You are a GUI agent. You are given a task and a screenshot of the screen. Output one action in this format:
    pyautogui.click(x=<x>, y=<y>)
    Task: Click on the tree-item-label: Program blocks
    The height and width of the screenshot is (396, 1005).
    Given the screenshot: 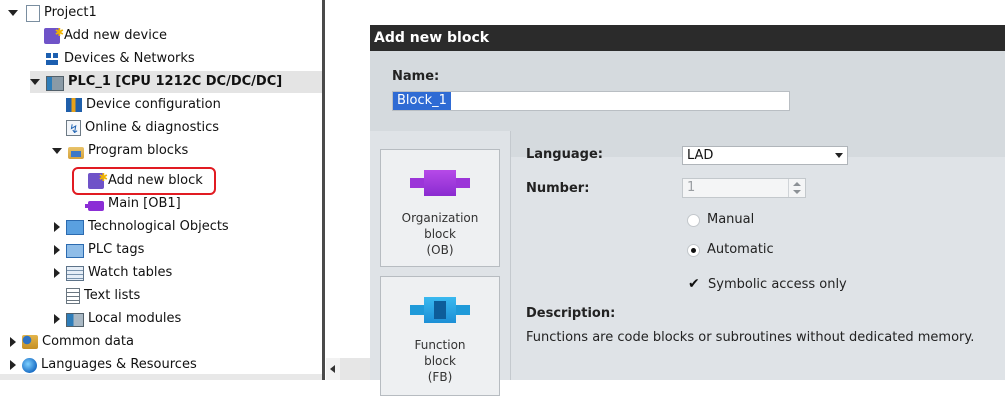 What is the action you would take?
    pyautogui.click(x=138, y=150)
    